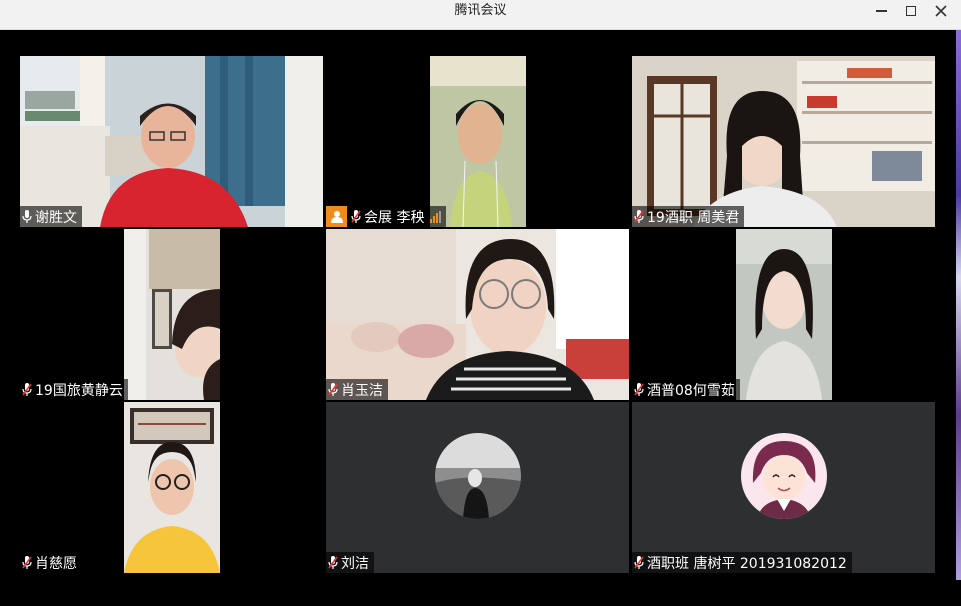  I want to click on participant-tile: 刘洁, so click(477, 487).